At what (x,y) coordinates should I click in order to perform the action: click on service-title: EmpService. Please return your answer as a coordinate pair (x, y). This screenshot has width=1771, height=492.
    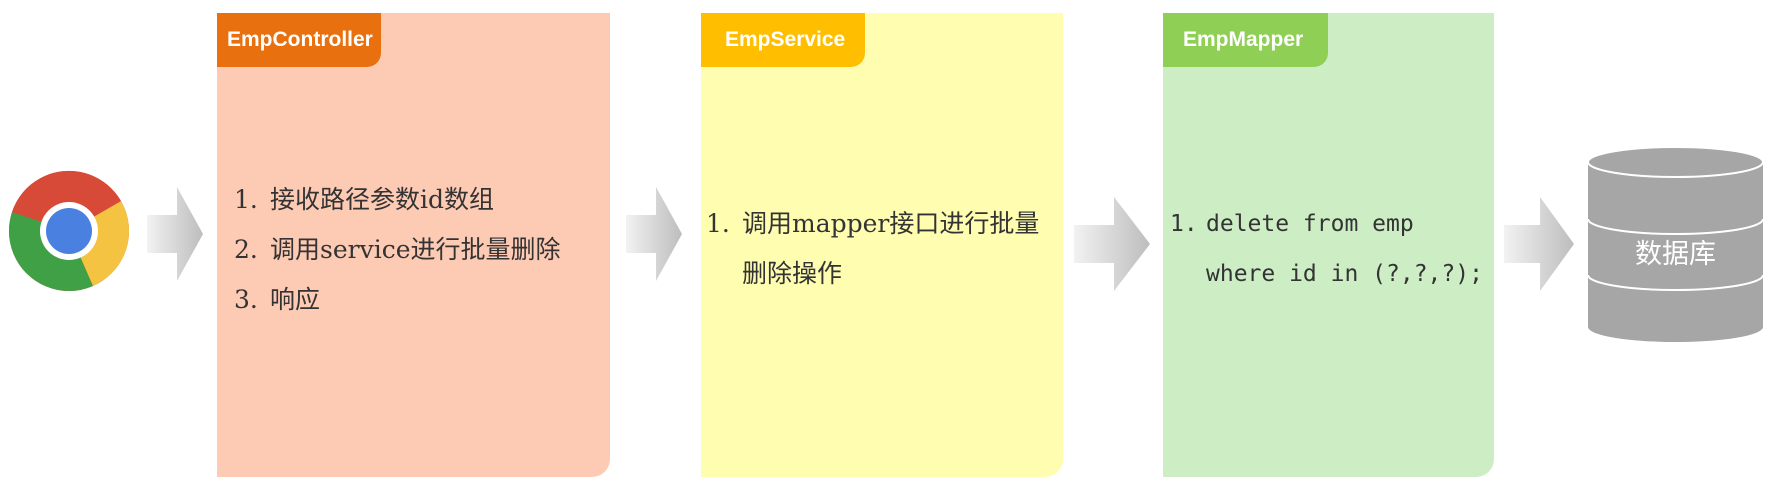
    Looking at the image, I should click on (783, 40).